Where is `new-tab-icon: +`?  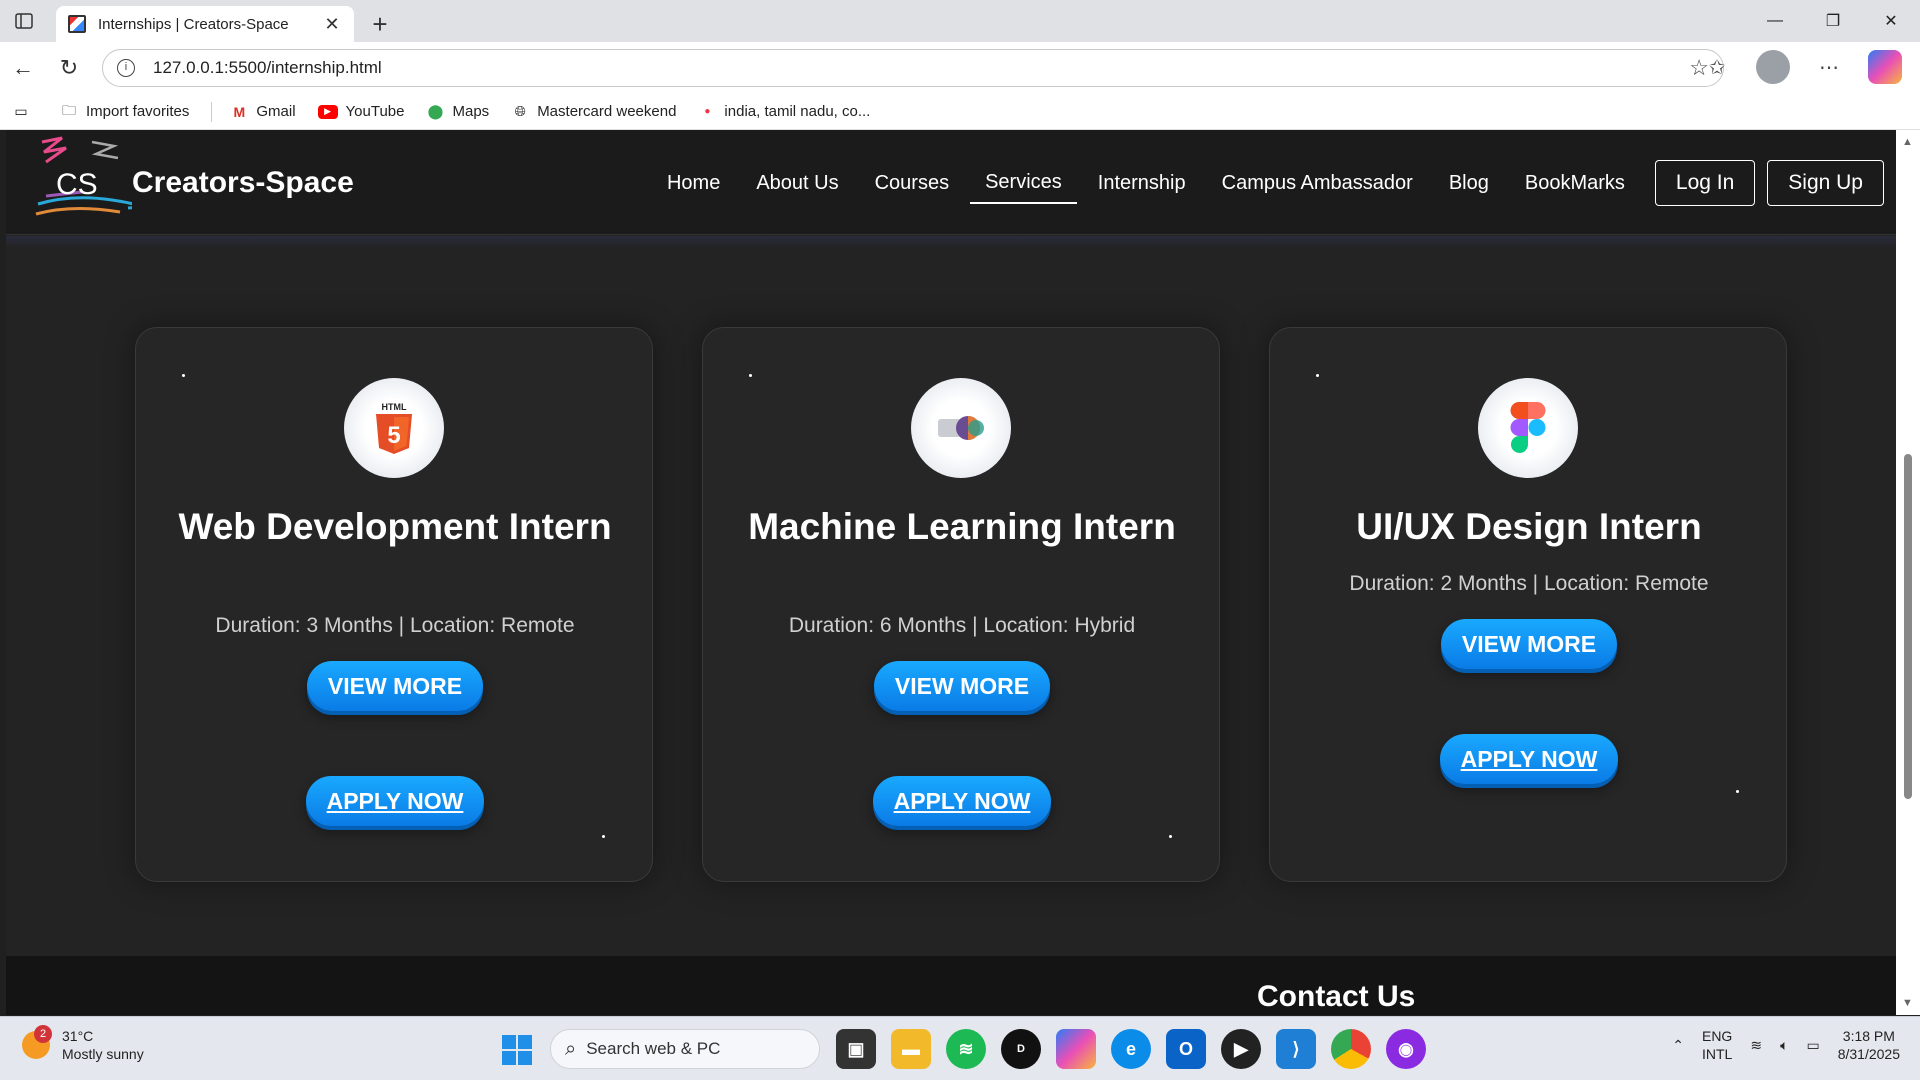
new-tab-icon: + is located at coordinates (380, 24).